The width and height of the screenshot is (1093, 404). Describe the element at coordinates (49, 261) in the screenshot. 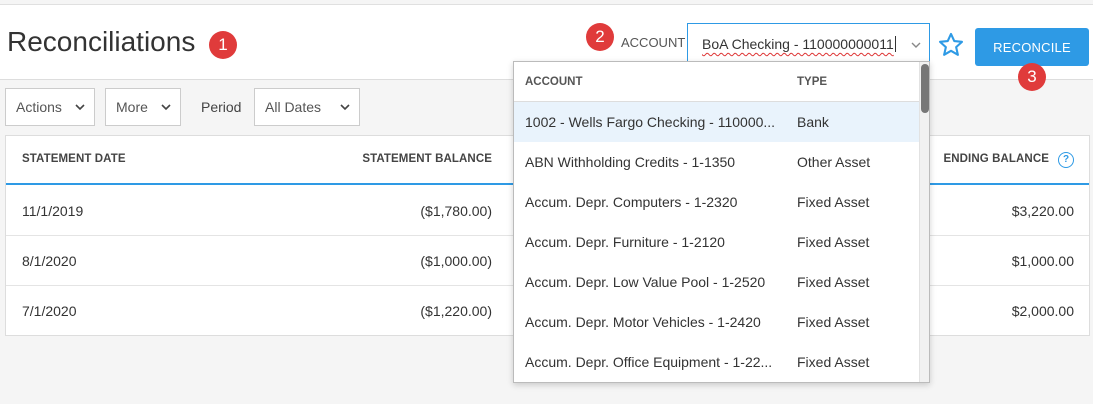

I see `statement-date-cell: 8/1/2020` at that location.